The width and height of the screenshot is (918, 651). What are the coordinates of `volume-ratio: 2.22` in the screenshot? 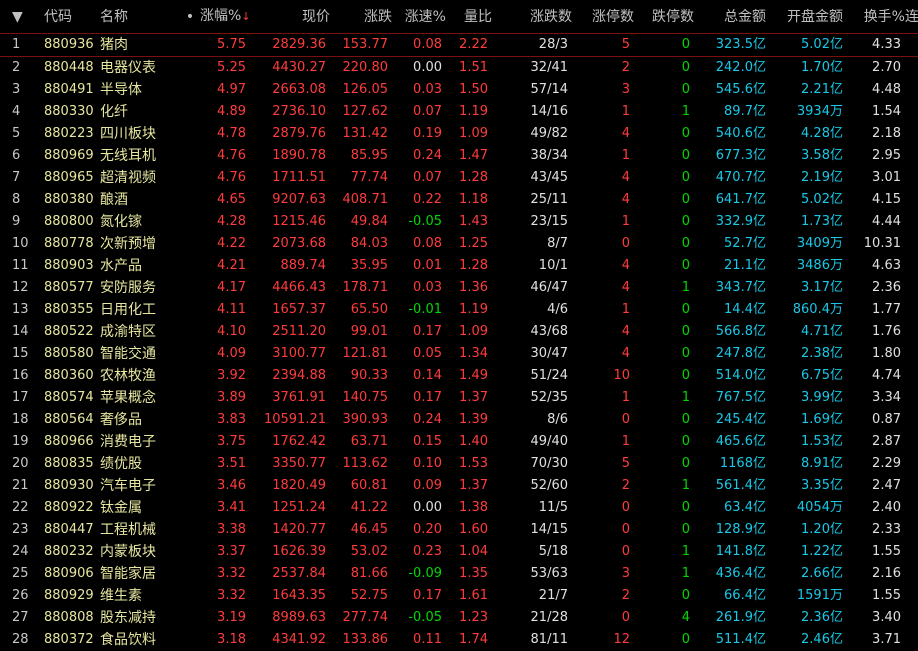 It's located at (469, 45).